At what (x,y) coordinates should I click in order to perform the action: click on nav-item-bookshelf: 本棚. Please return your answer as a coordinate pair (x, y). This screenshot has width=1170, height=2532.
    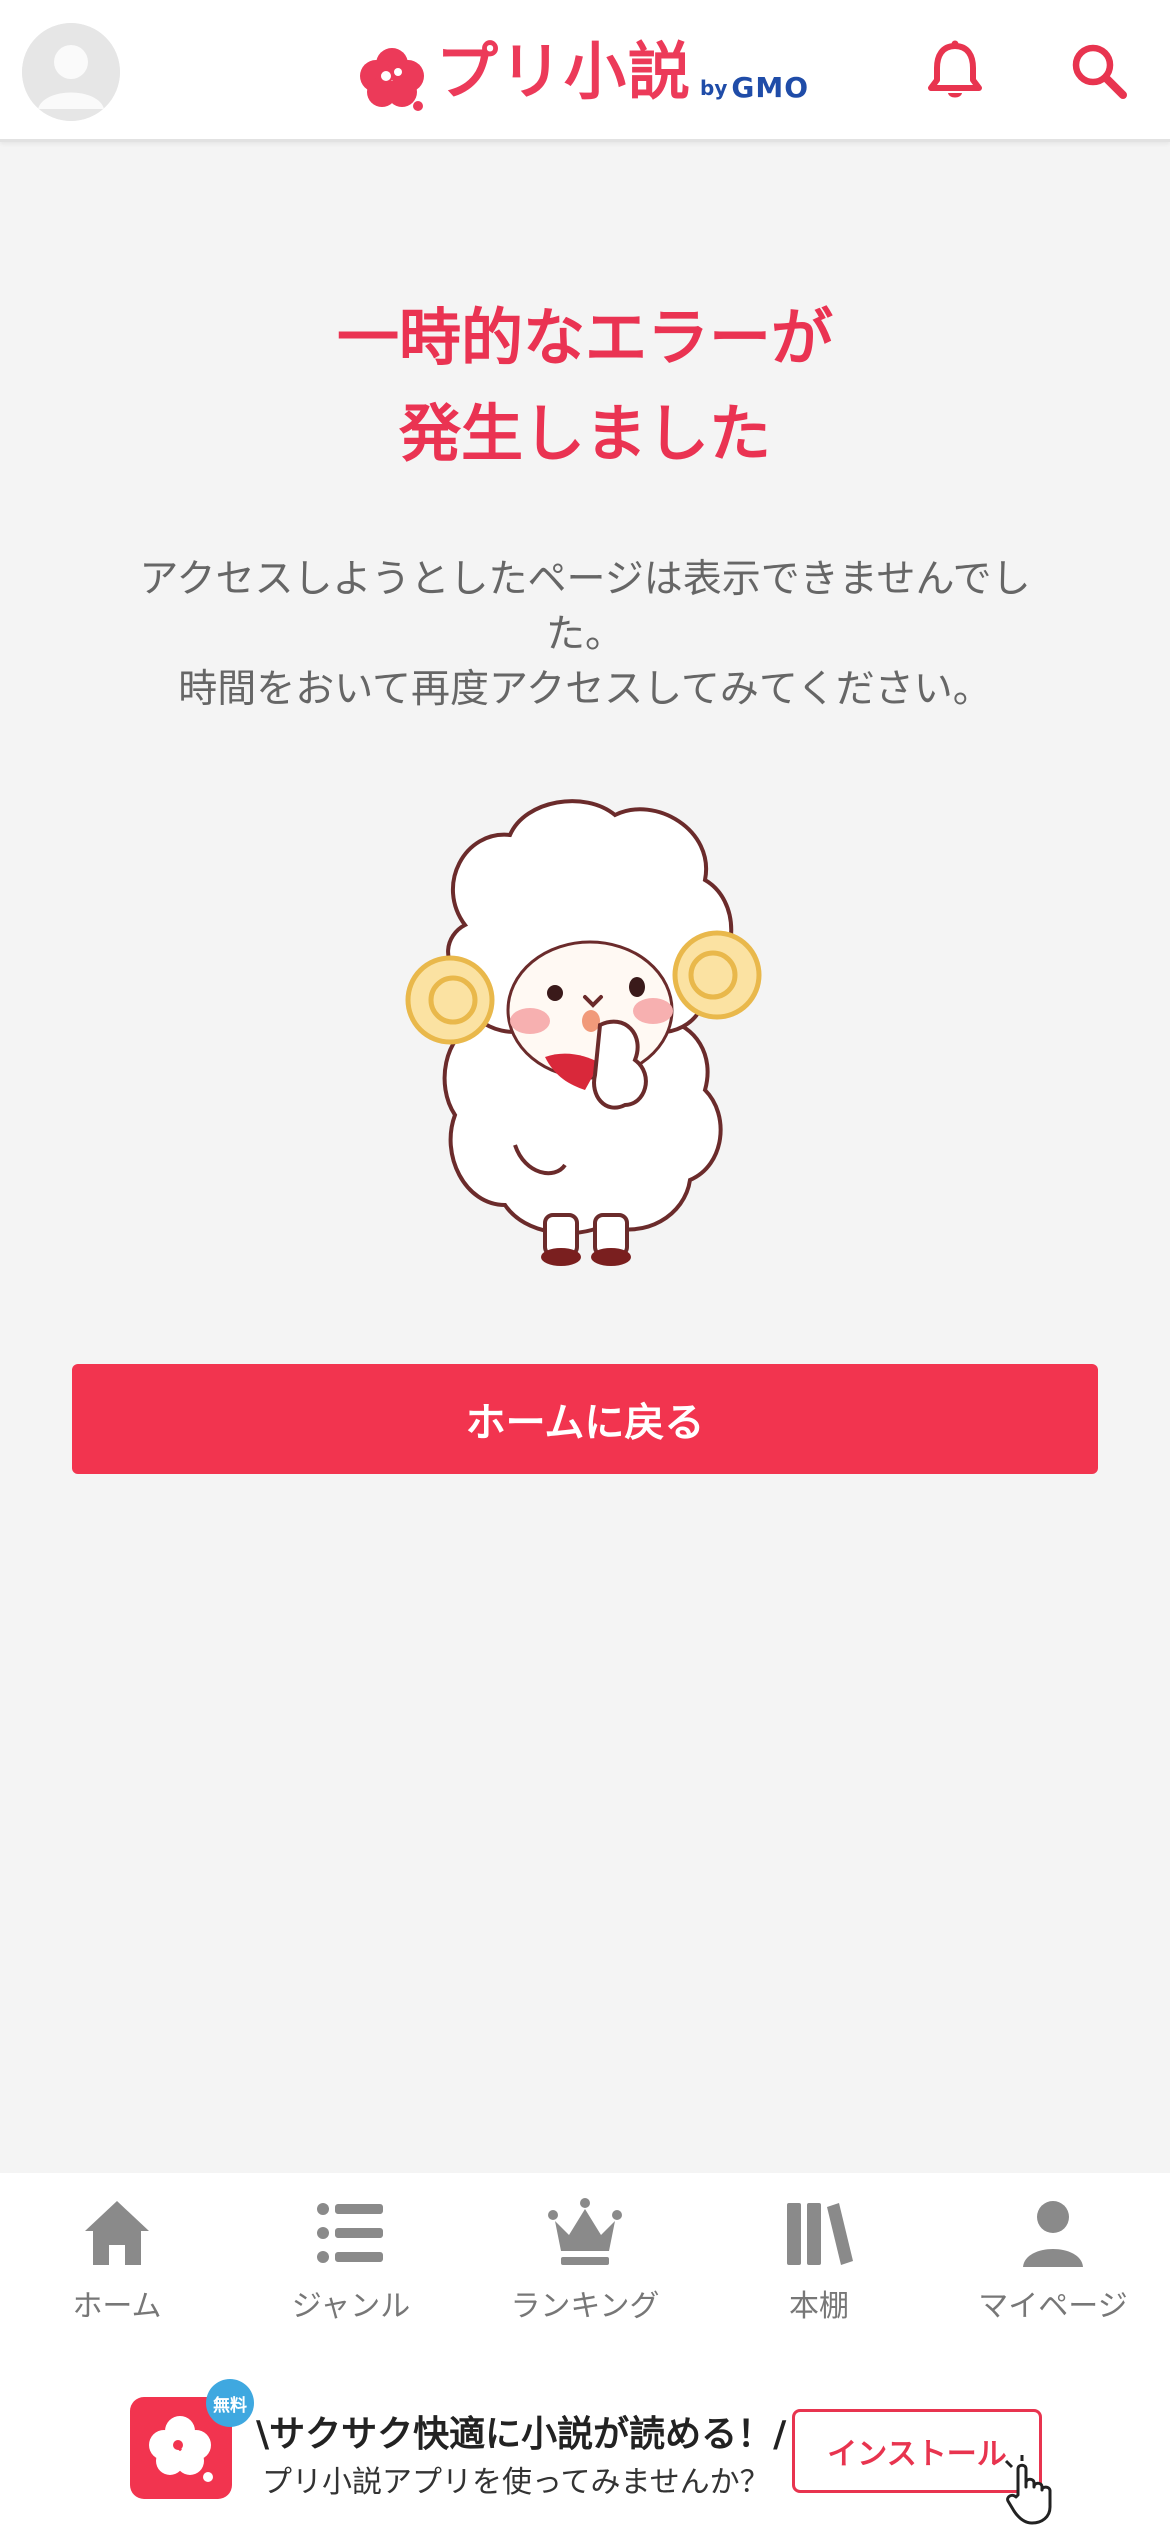
    Looking at the image, I should click on (819, 2258).